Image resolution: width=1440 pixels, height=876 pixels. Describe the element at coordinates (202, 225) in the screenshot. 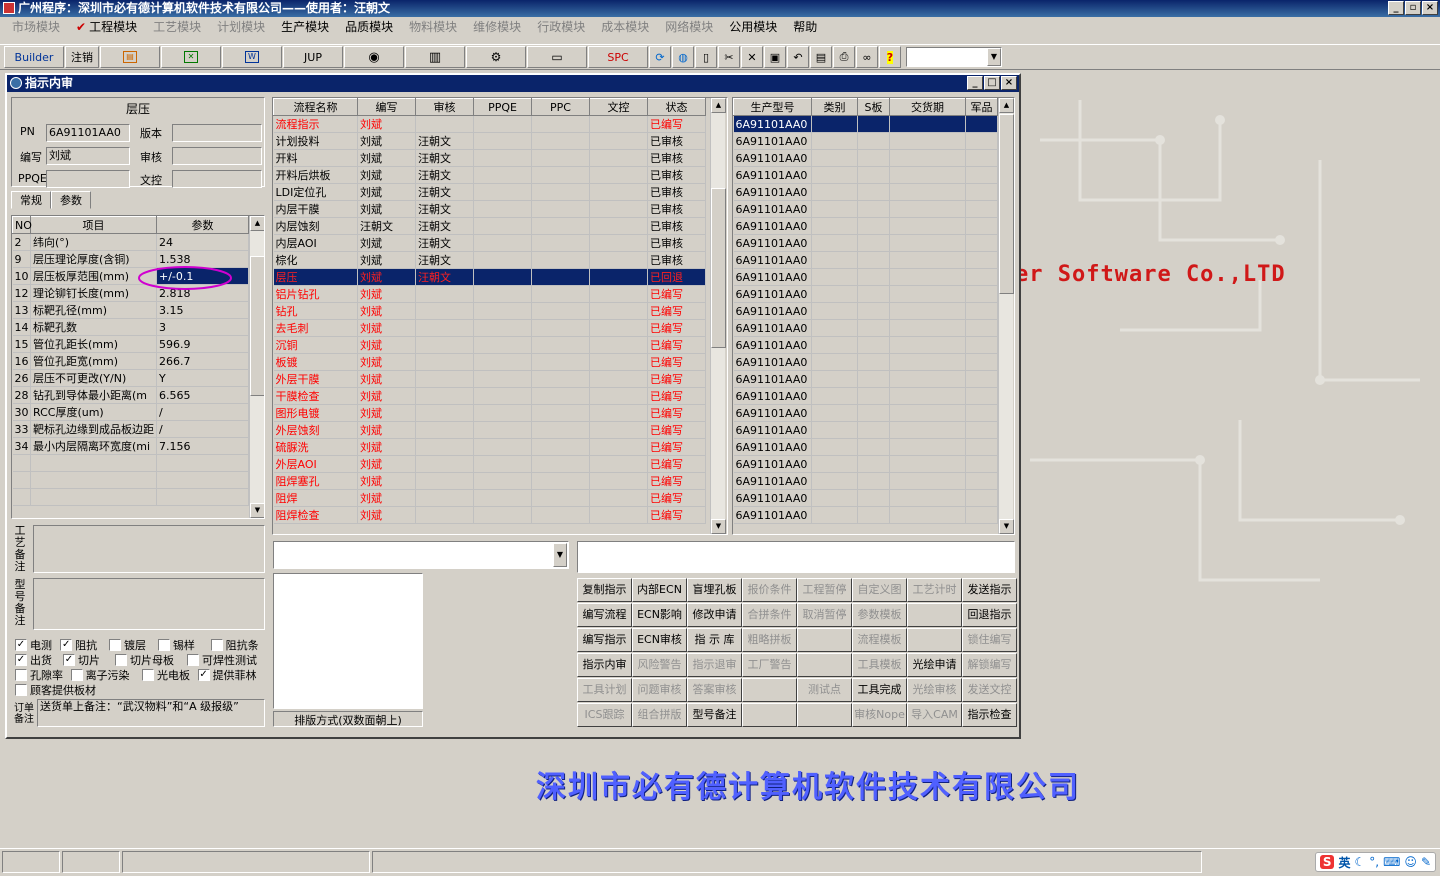

I see `col-value: 参数` at that location.